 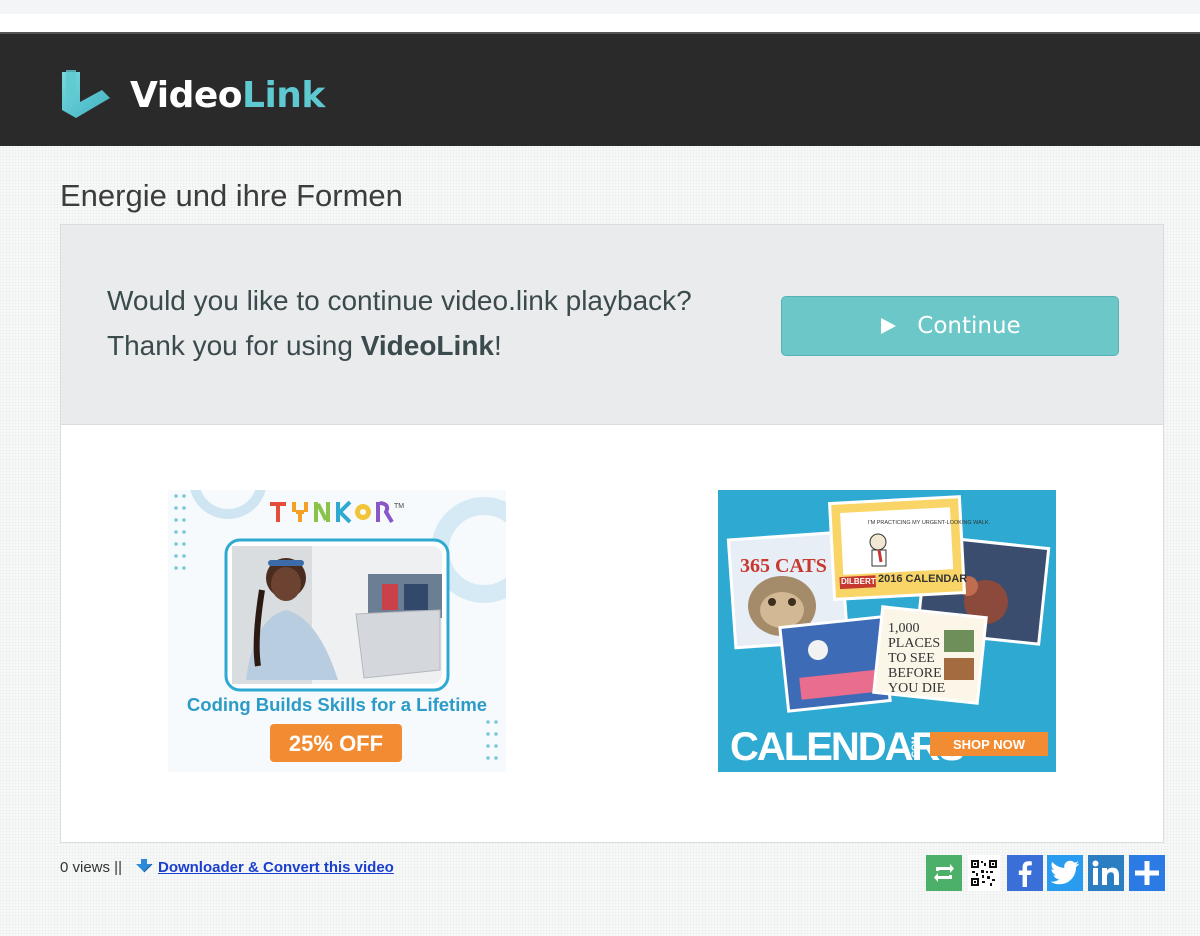 I want to click on places-line3: TO SEE, so click(x=911, y=658).